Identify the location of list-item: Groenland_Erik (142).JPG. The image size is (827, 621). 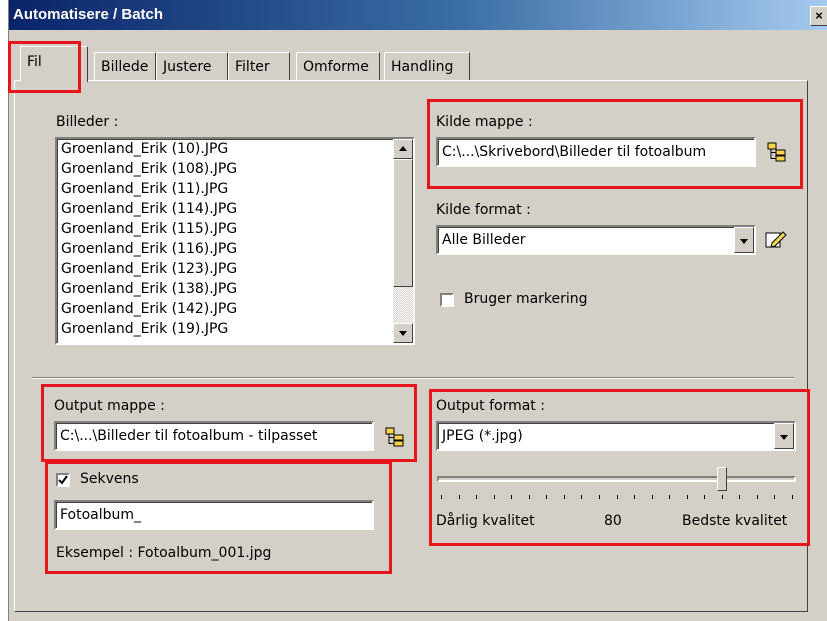
(235, 309).